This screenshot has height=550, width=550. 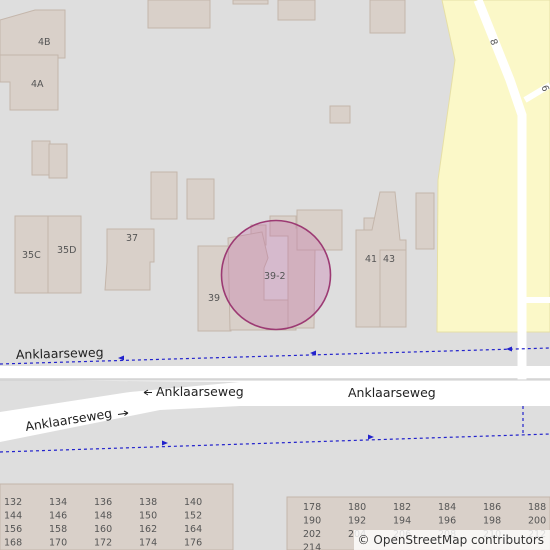 I want to click on house-number-200: 200, so click(x=537, y=521).